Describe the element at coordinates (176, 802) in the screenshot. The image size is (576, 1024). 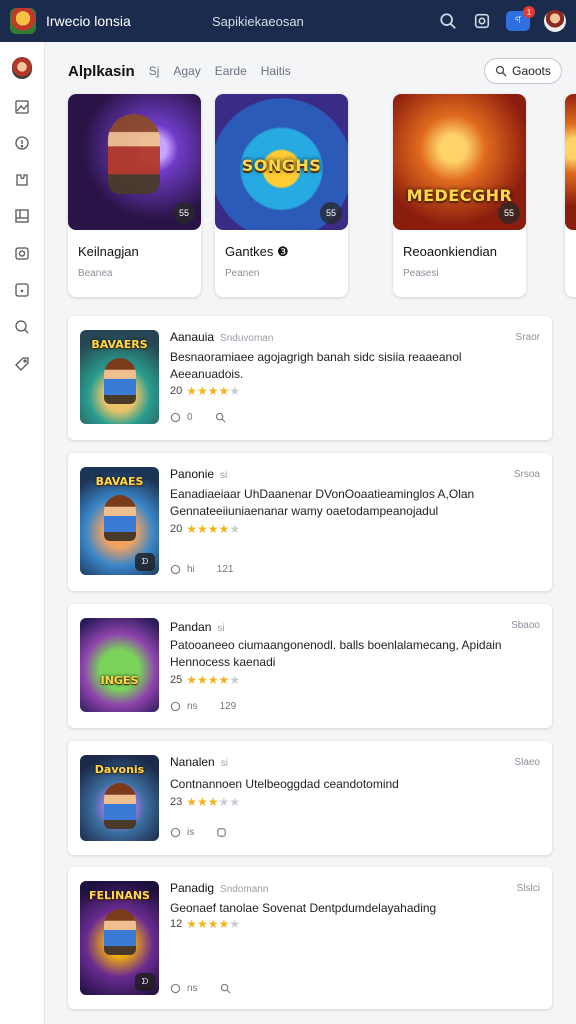
I see `rating-value: 23` at that location.